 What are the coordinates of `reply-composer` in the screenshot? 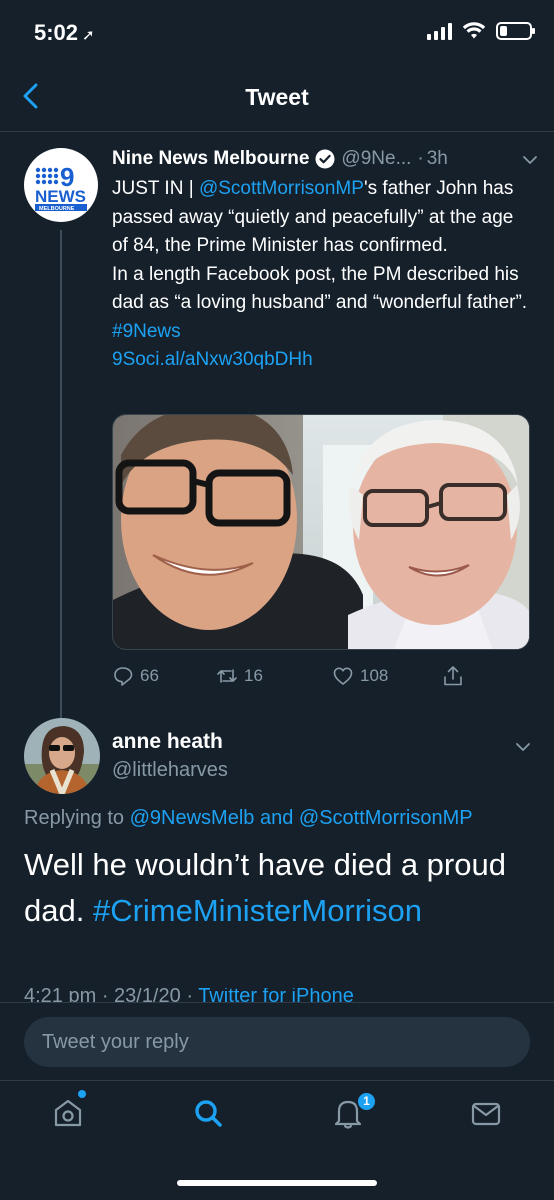 It's located at (277, 1041).